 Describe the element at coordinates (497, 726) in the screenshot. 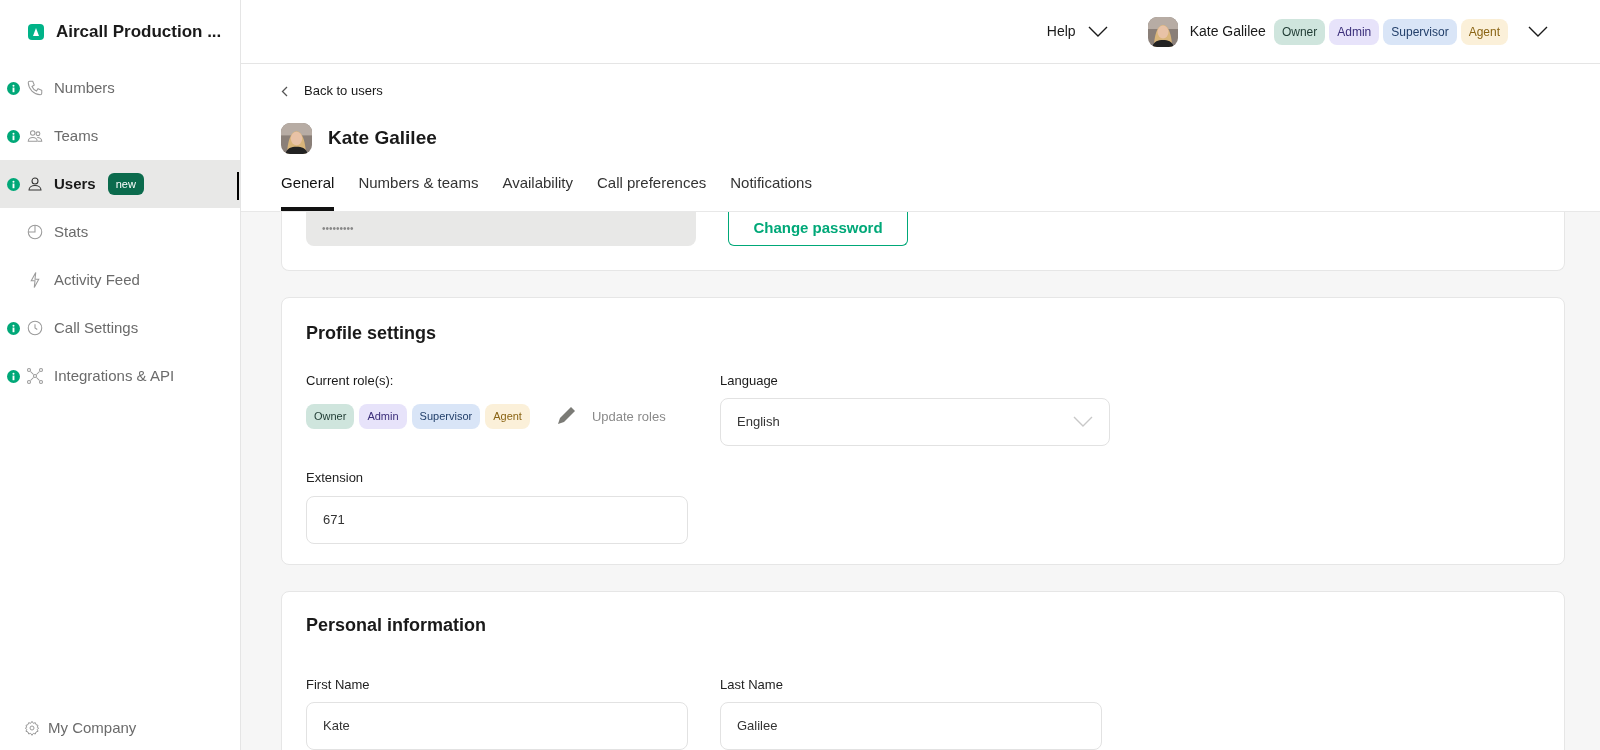

I see `first-name-field: Kate` at that location.